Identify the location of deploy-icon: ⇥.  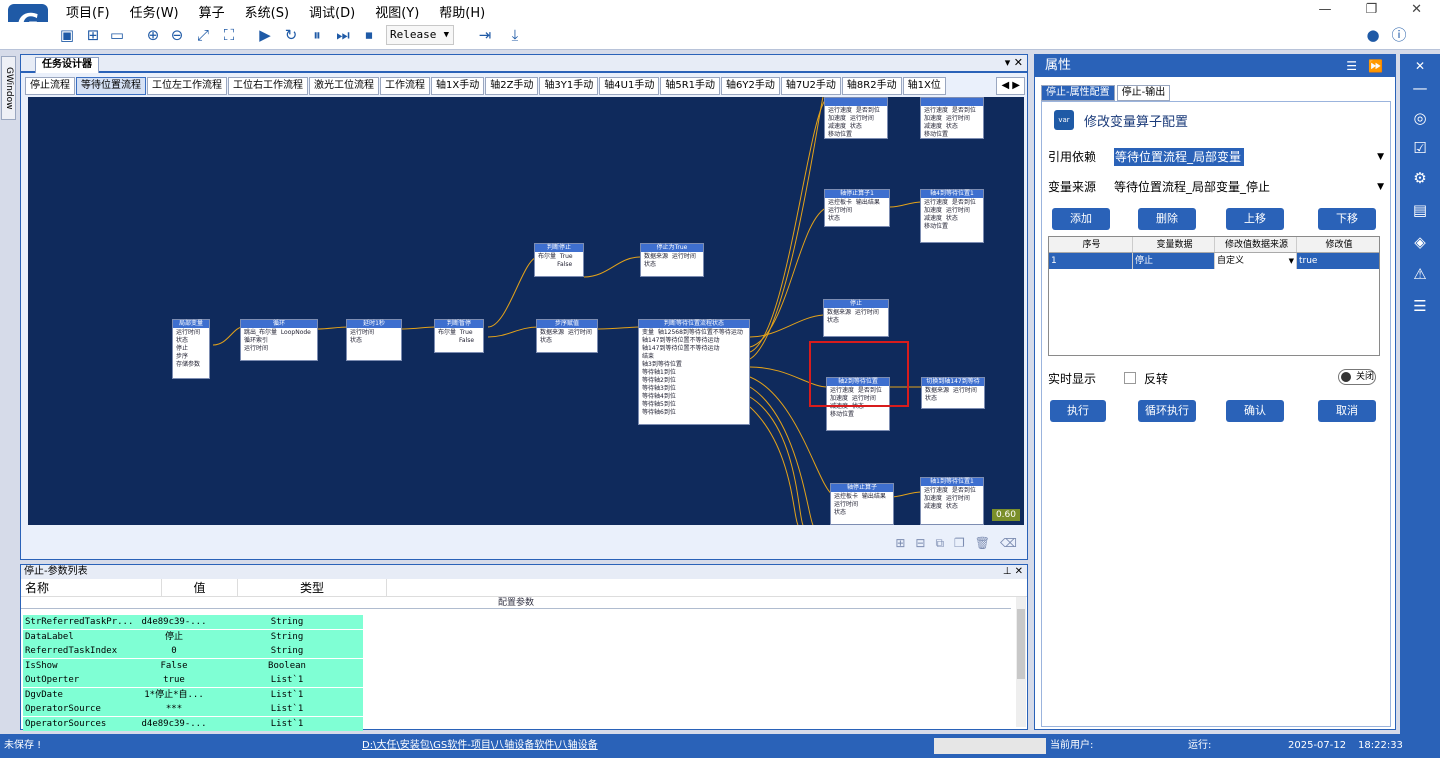
(485, 35).